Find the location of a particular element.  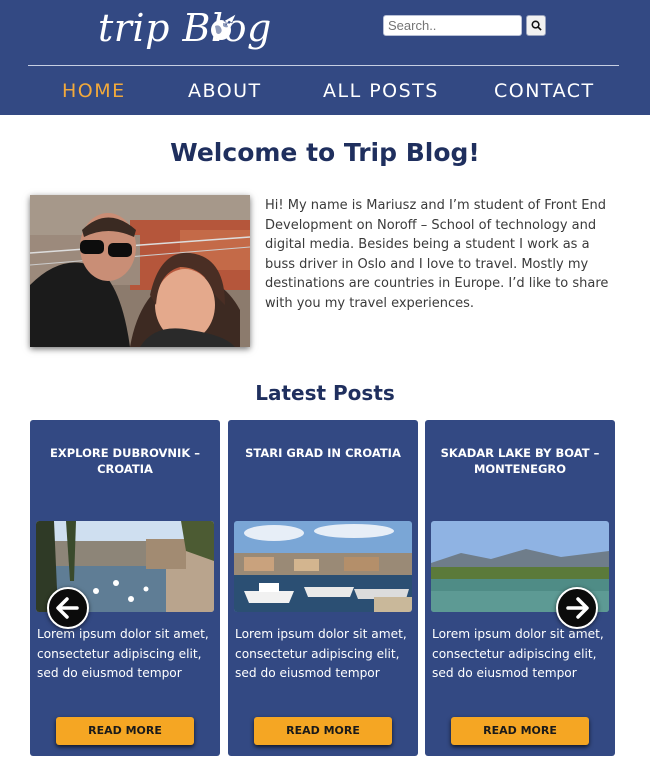

author-photo is located at coordinates (140, 271).